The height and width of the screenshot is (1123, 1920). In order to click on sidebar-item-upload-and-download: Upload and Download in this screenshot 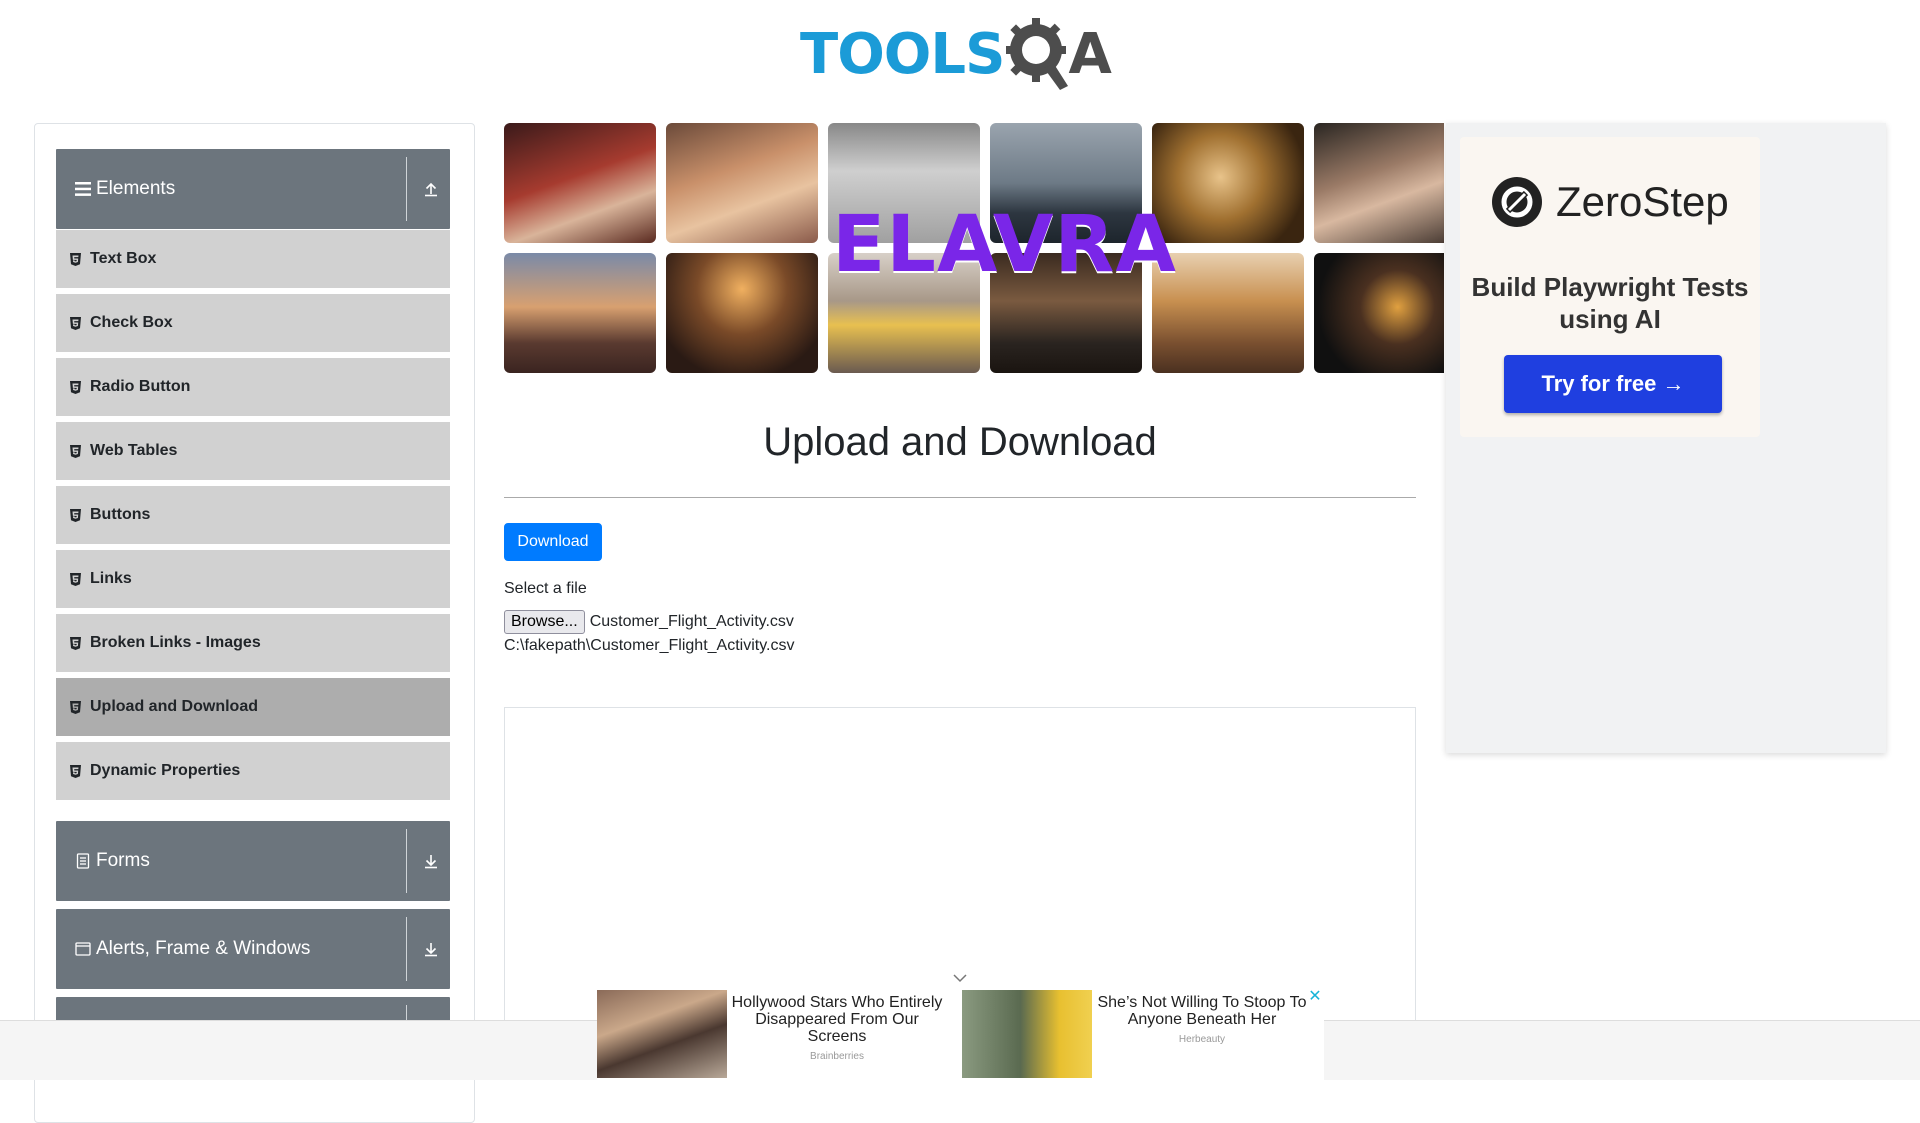, I will do `click(253, 708)`.